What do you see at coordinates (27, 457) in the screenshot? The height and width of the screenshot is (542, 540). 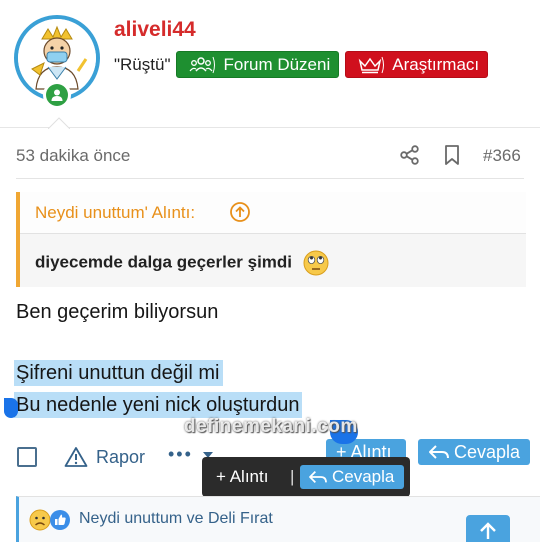 I see `select-post-checkbox` at bounding box center [27, 457].